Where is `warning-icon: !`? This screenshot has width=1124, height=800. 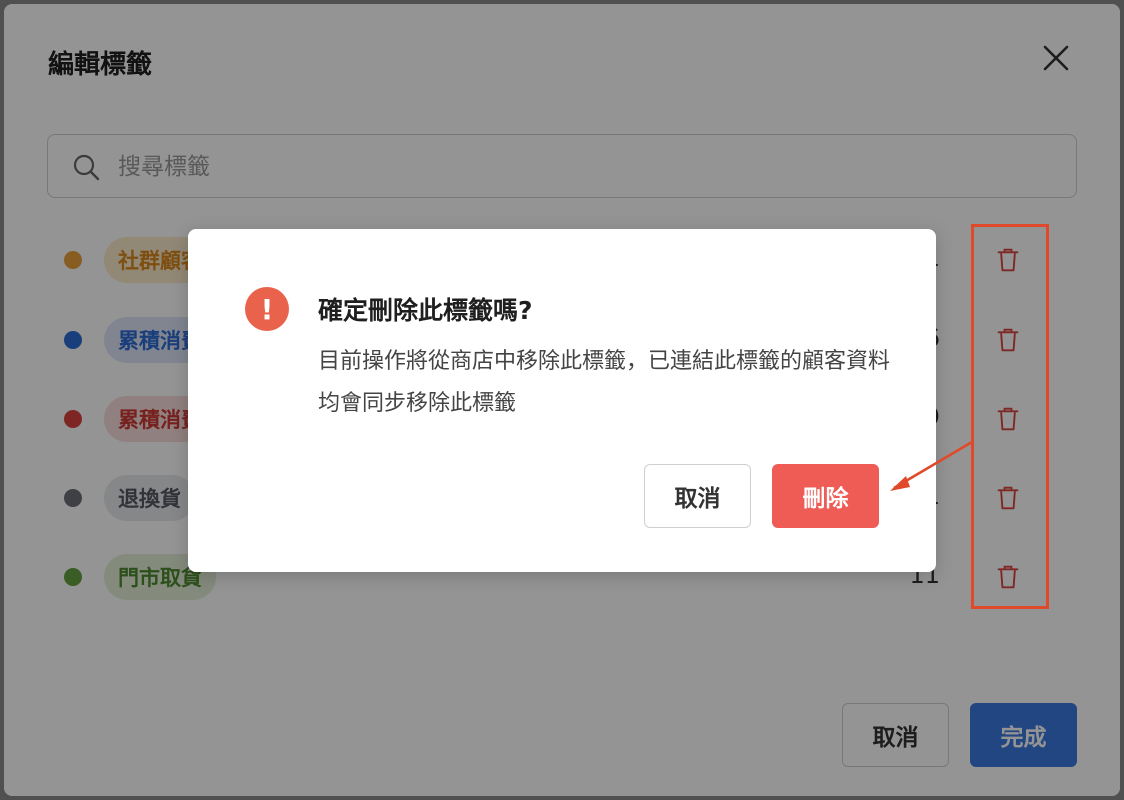 warning-icon: ! is located at coordinates (267, 309).